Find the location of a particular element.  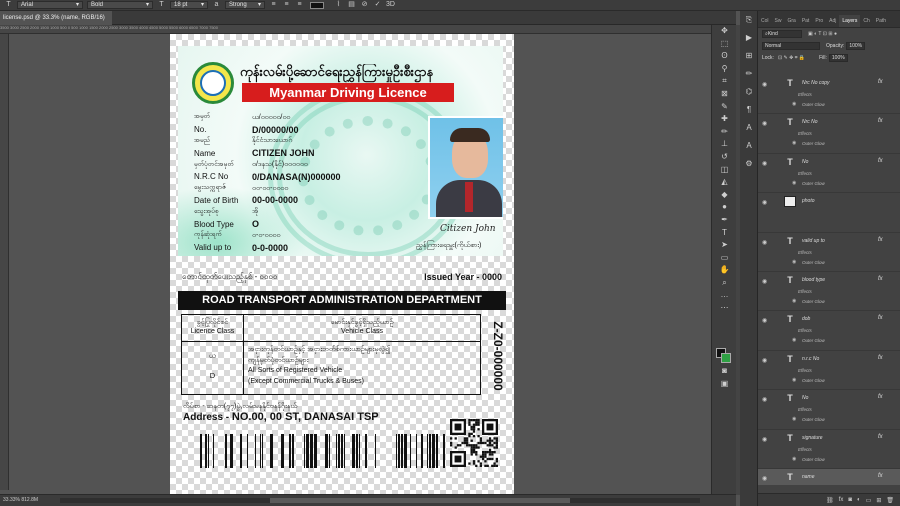

lock-icons: ⊡ ✎ ✥ ⌗ 🔒 is located at coordinates (791, 58).